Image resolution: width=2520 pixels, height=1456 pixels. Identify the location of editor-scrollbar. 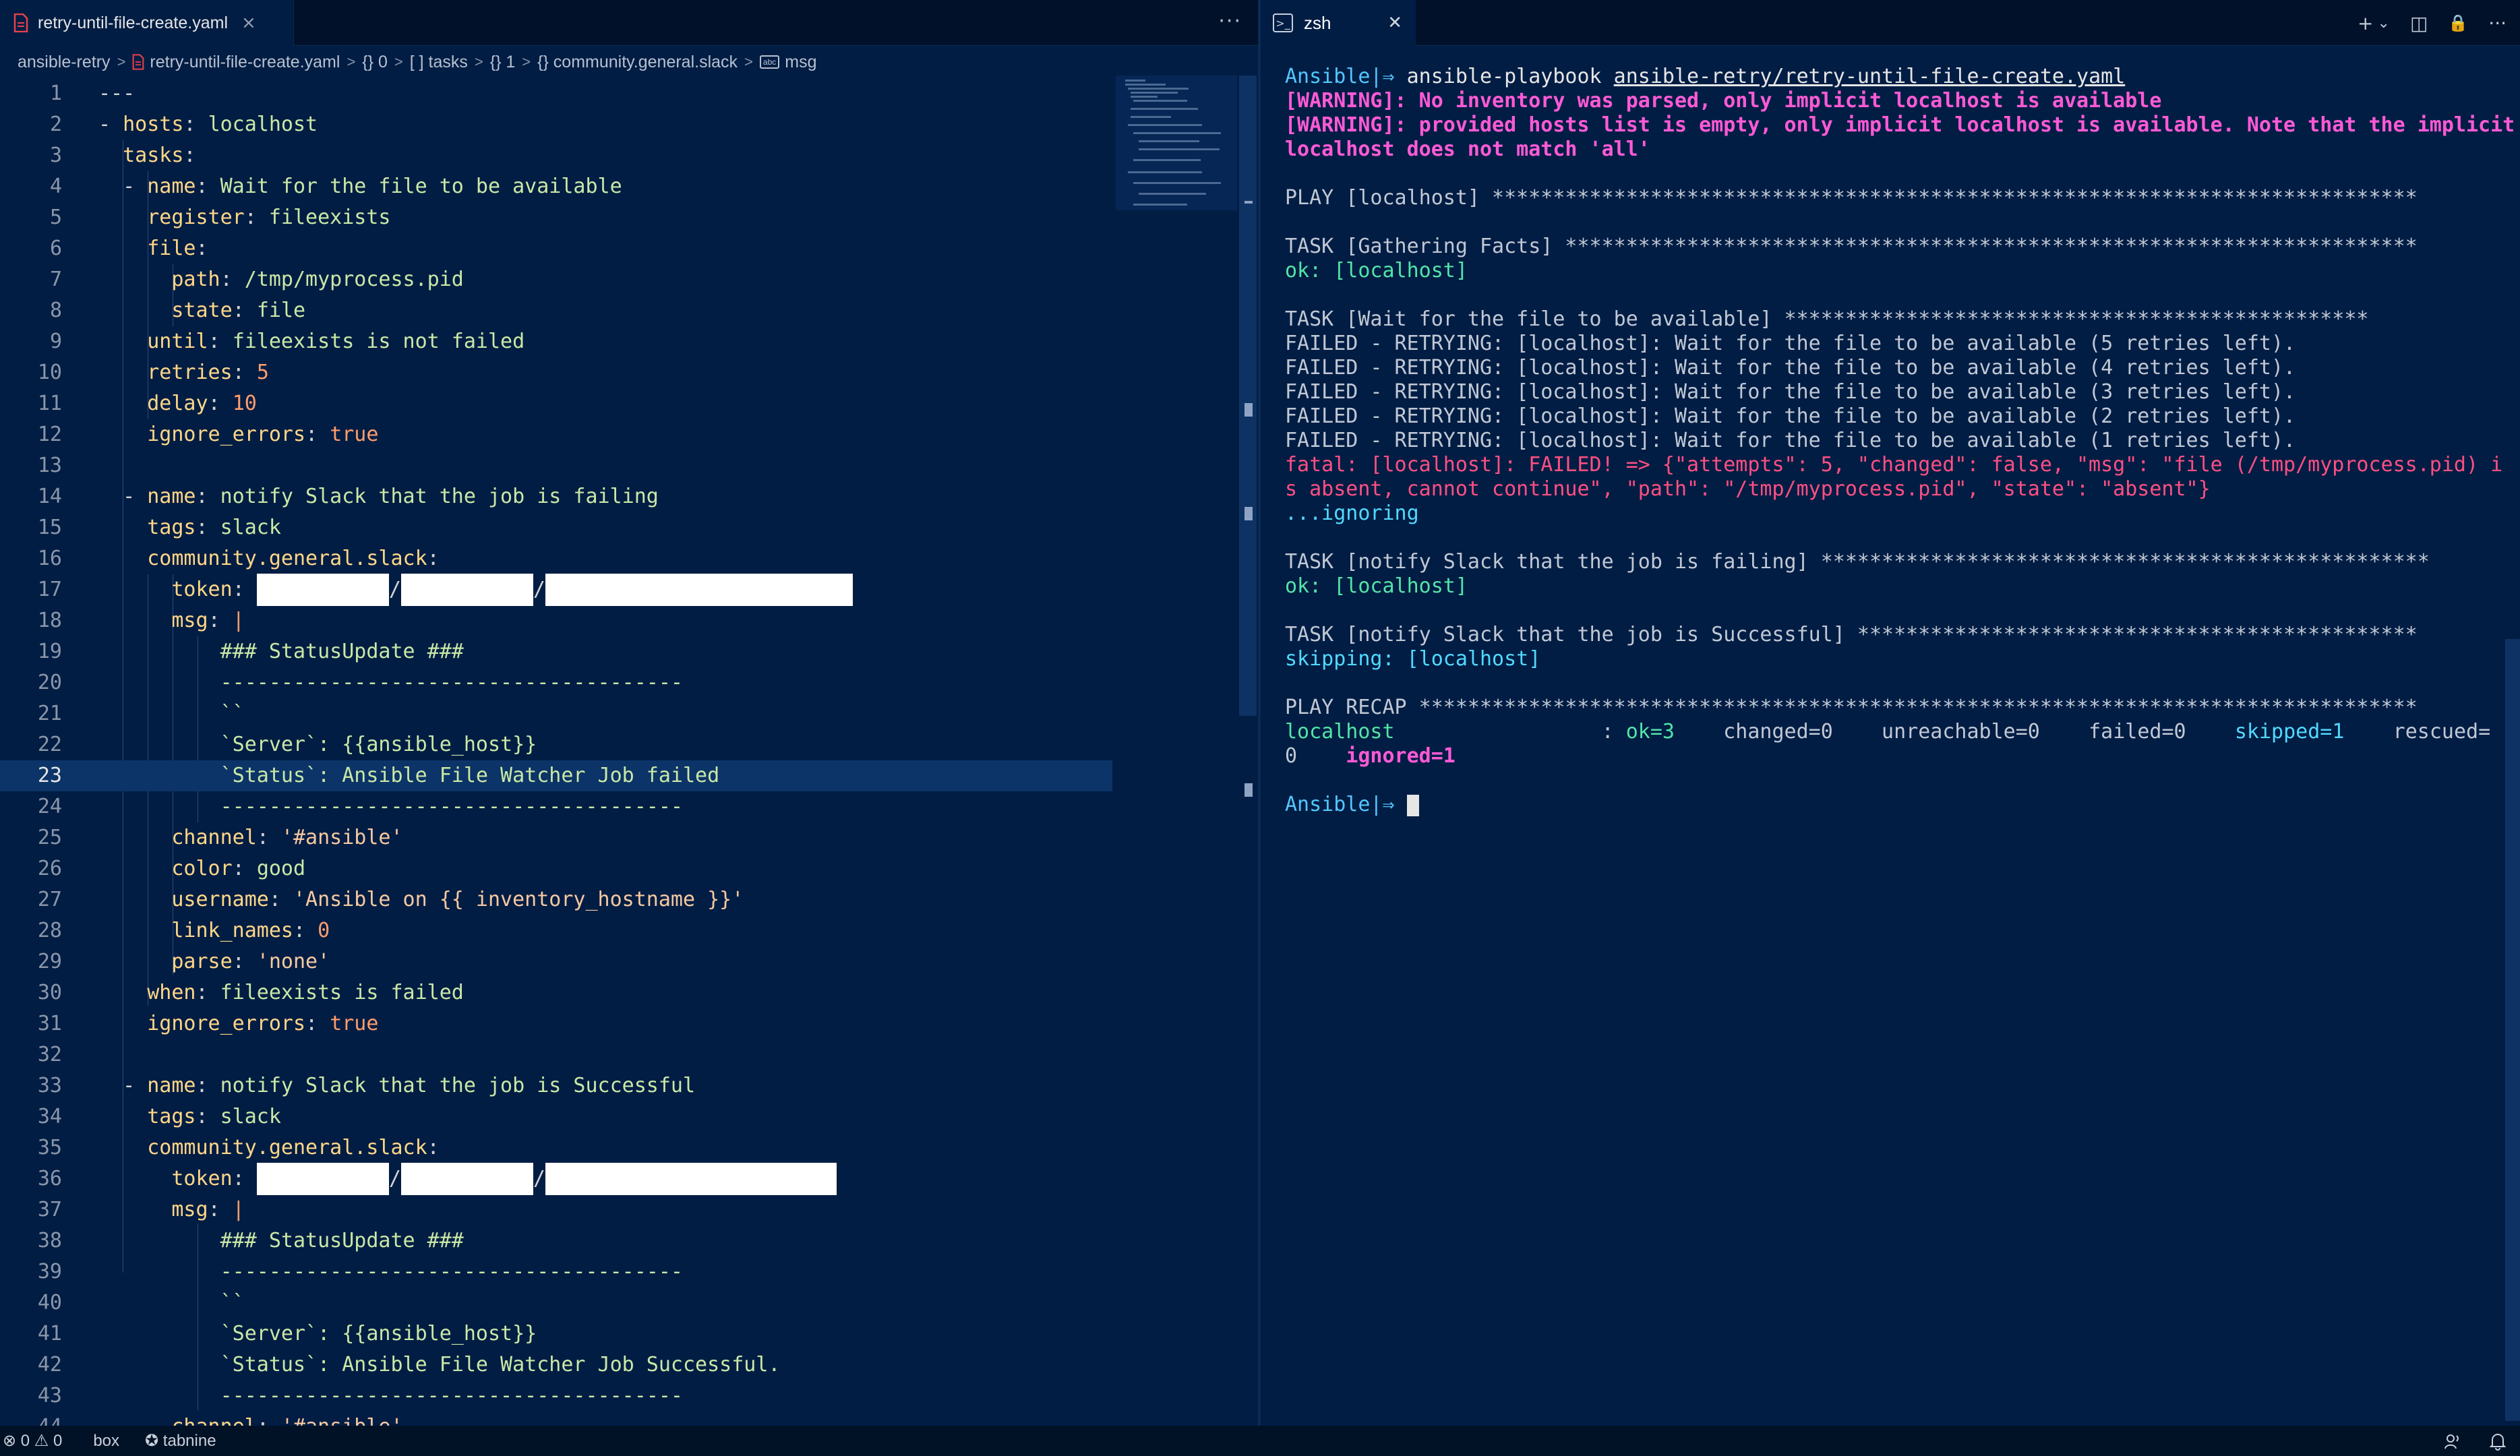
(1248, 395).